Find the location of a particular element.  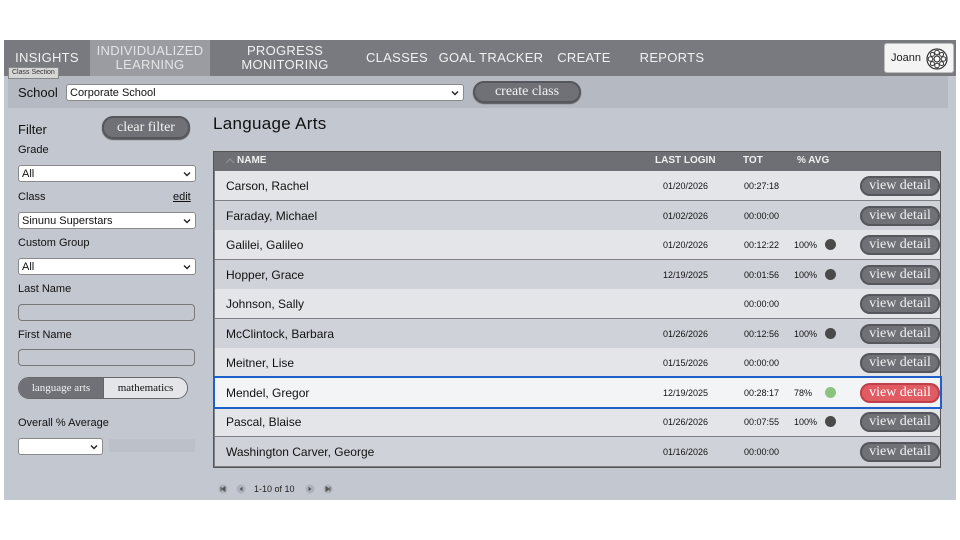

clear-filter-button: clear filter is located at coordinates (146, 127).